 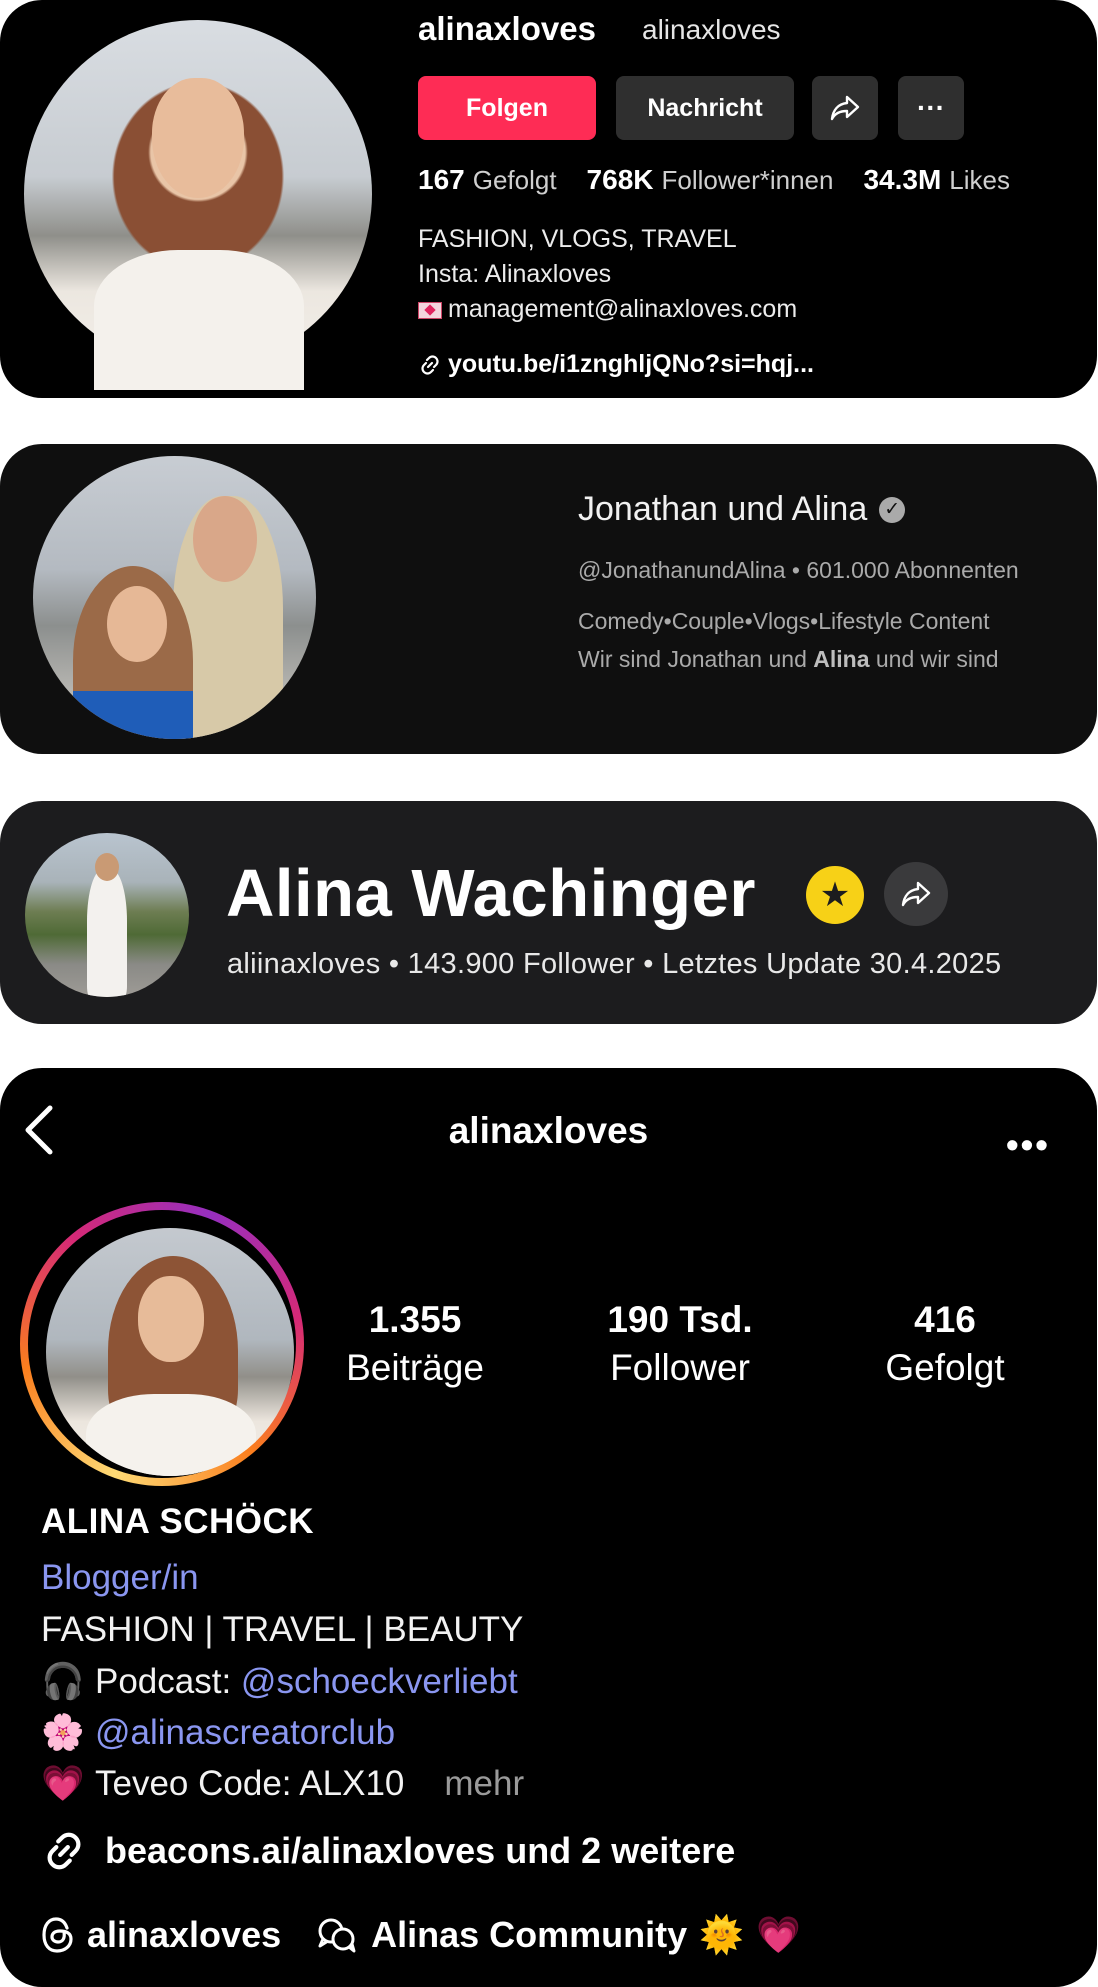 What do you see at coordinates (57, 1935) in the screenshot?
I see `threads-icon` at bounding box center [57, 1935].